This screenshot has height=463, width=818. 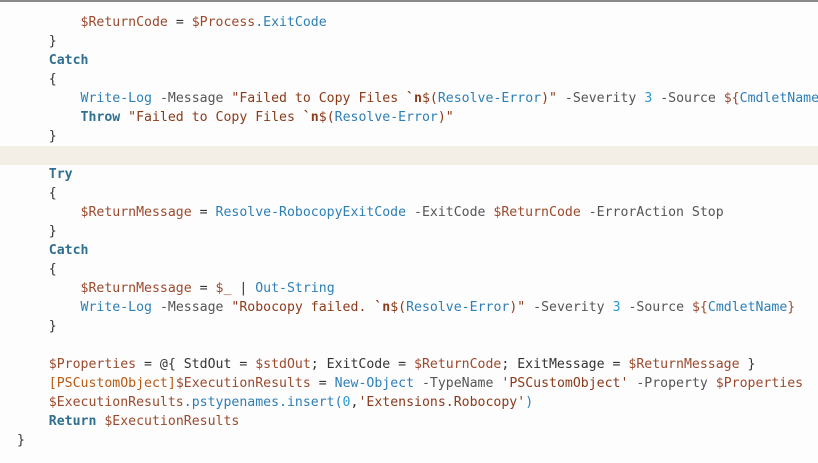 What do you see at coordinates (112, 383) in the screenshot?
I see `code-token: [PSCustomObject]` at bounding box center [112, 383].